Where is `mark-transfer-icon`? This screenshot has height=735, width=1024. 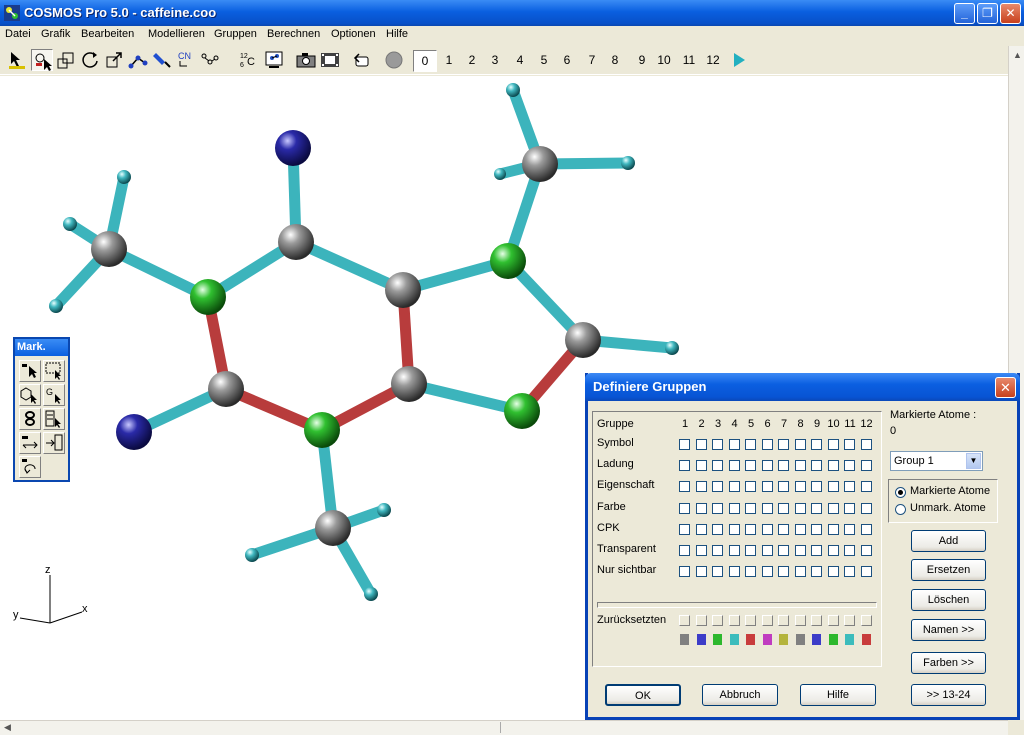
mark-transfer-icon is located at coordinates (54, 443).